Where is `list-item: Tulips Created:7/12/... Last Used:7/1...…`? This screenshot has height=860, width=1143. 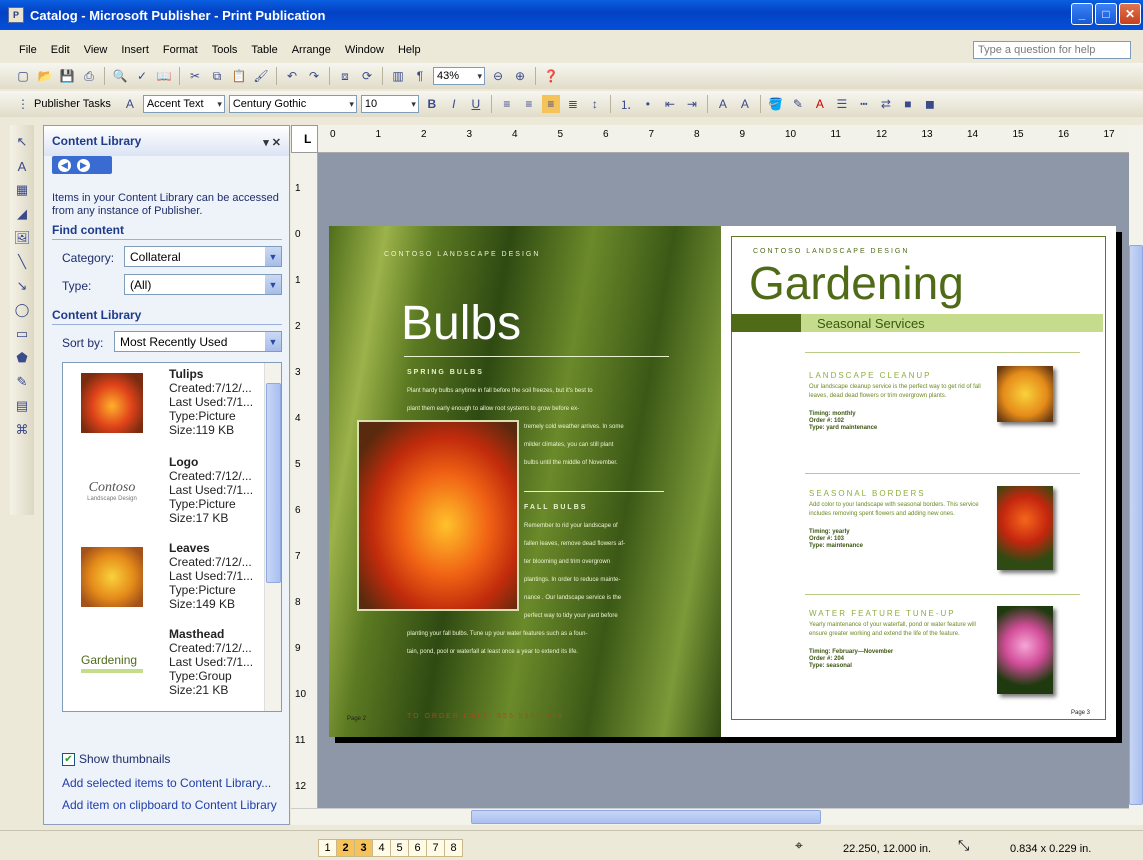 list-item: Tulips Created:7/12/... Last Used:7/1...… is located at coordinates (173, 409).